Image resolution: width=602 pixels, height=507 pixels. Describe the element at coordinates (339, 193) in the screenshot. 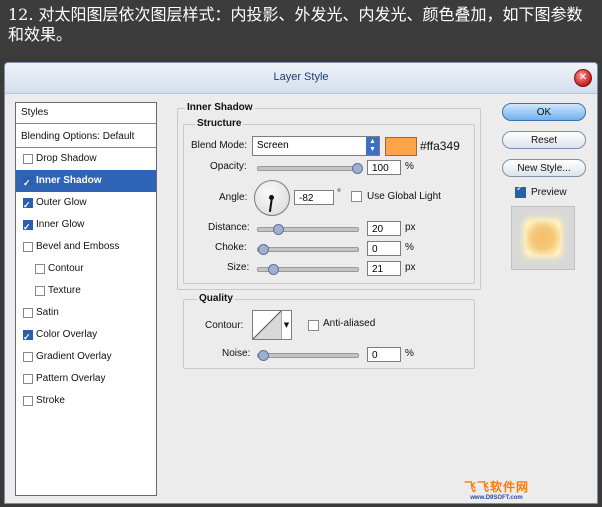

I see `angle-unit: °` at that location.